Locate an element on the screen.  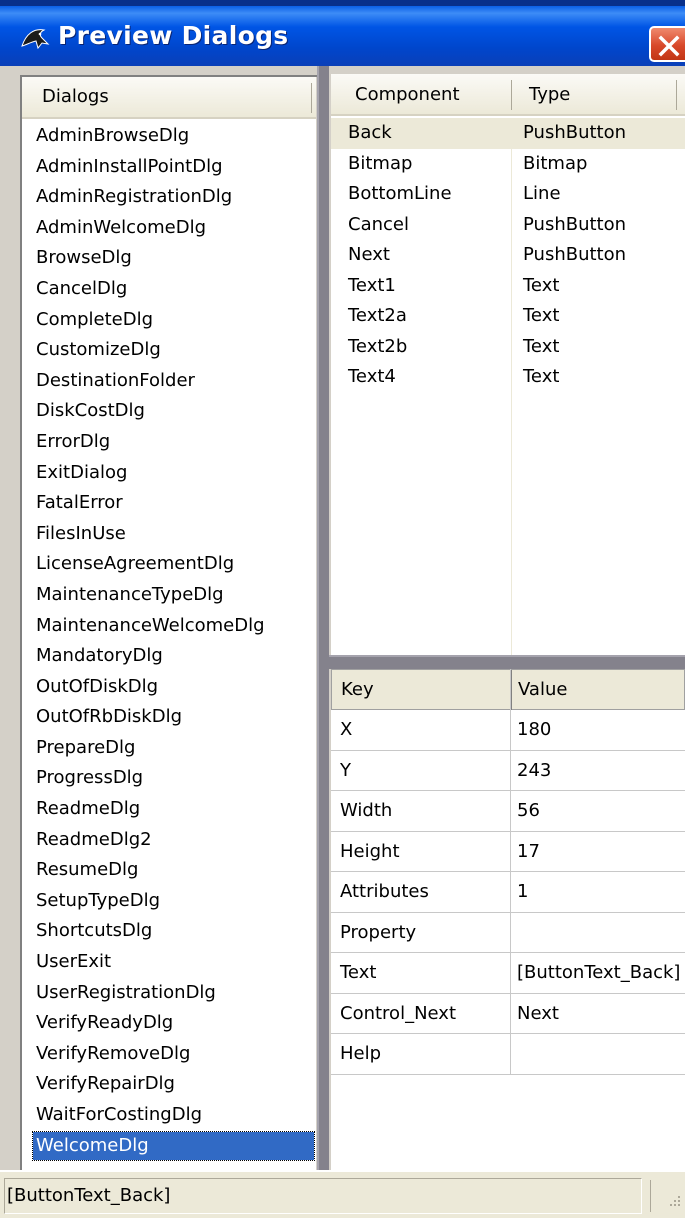
dialog-list-item: ExitDialog is located at coordinates (169, 473).